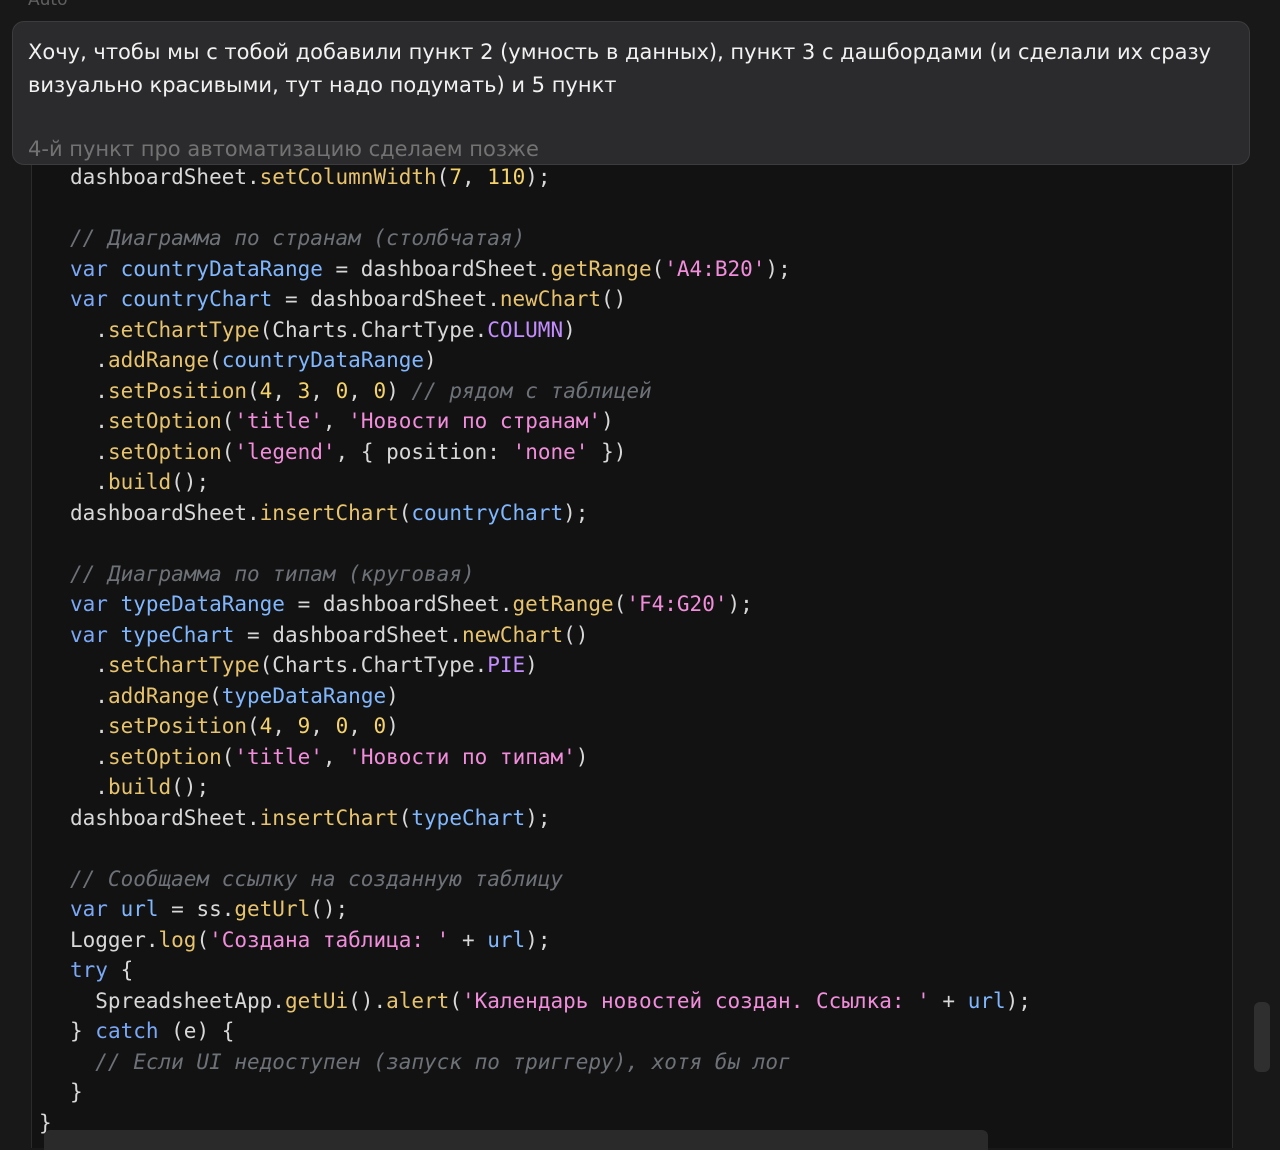 The height and width of the screenshot is (1150, 1280). I want to click on code-token: 'none', so click(550, 451).